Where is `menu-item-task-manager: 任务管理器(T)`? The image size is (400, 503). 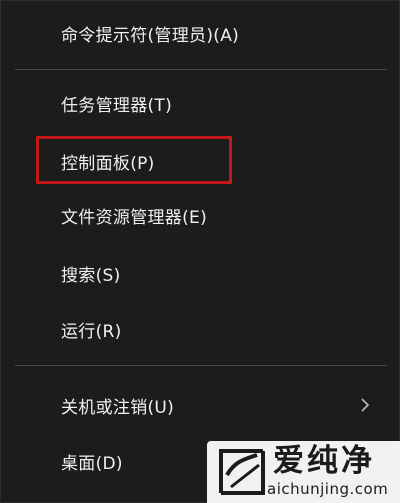 menu-item-task-manager: 任务管理器(T) is located at coordinates (201, 103).